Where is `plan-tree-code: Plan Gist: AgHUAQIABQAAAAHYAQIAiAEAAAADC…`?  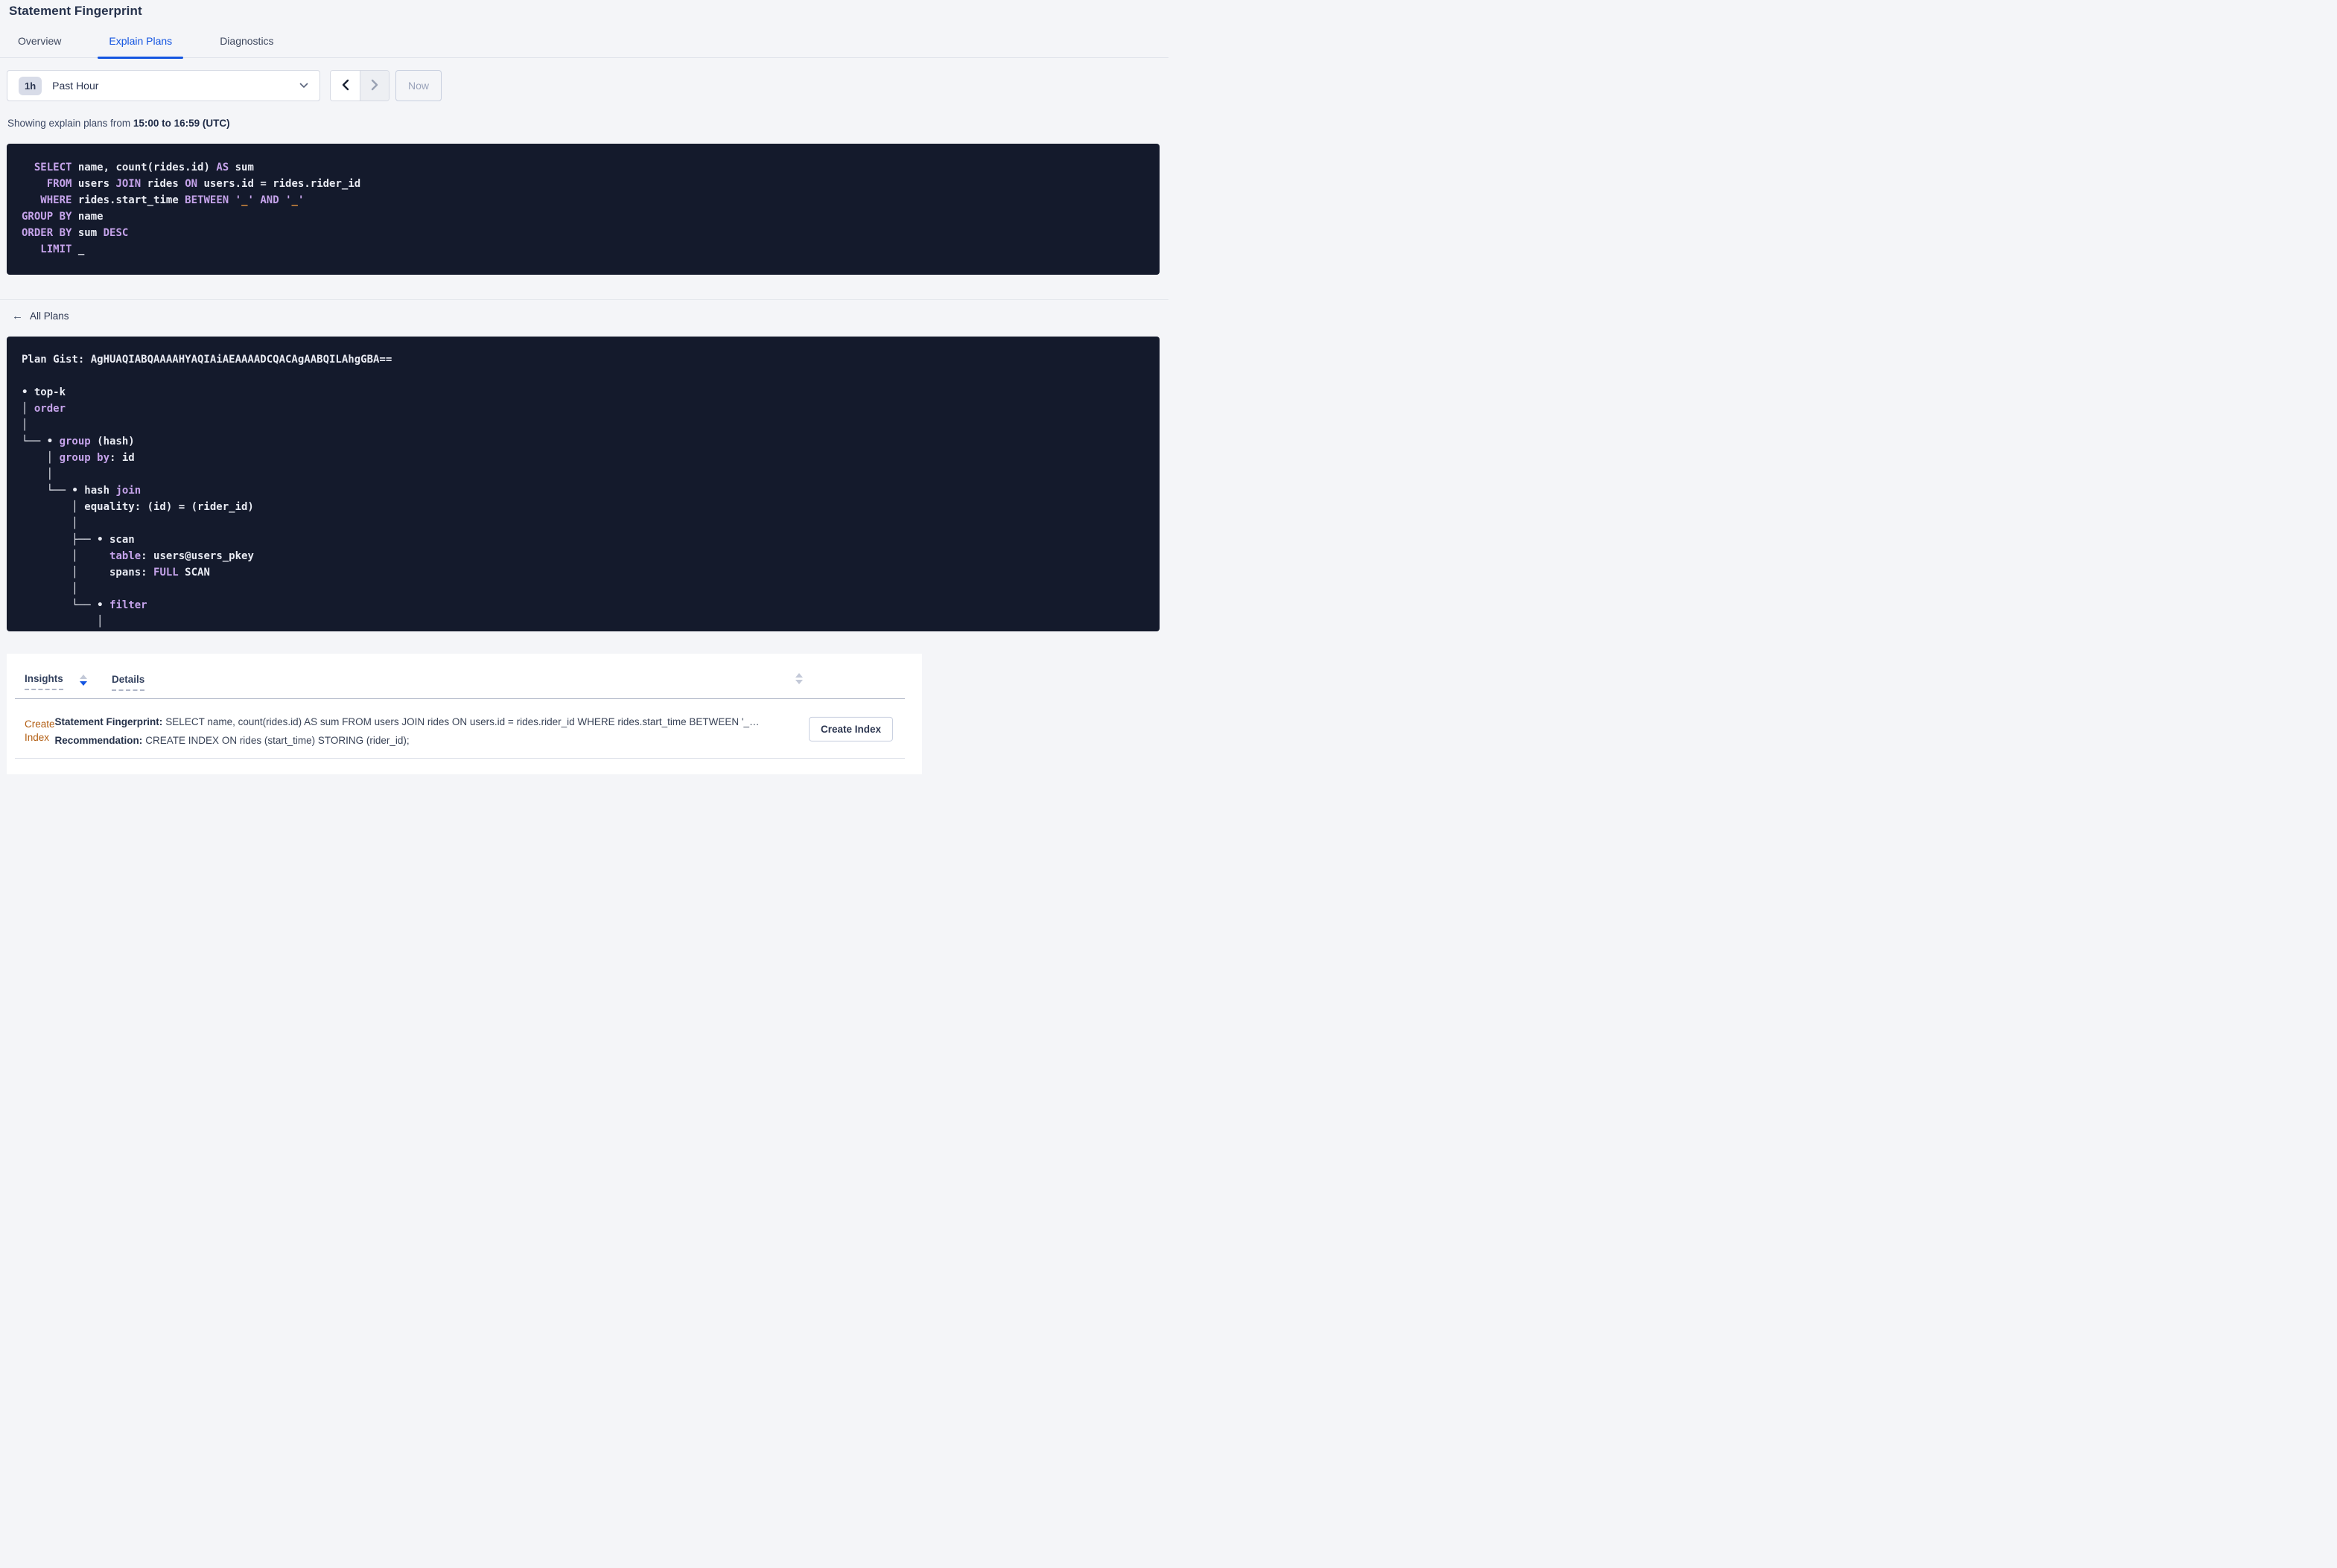
plan-tree-code: Plan Gist: AgHUAQIABQAAAAHYAQIAiAEAAAADC… is located at coordinates (207, 490).